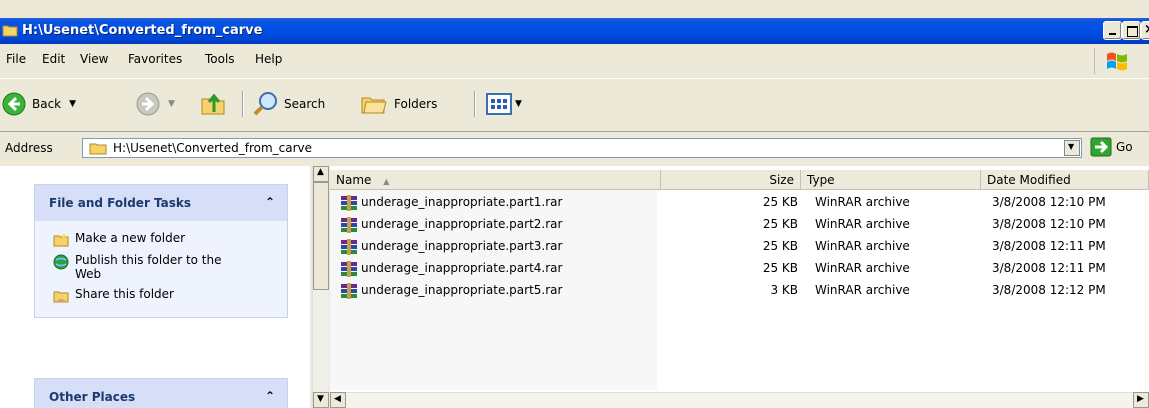 The width and height of the screenshot is (1149, 408). Describe the element at coordinates (305, 104) in the screenshot. I see `search-label: Search` at that location.